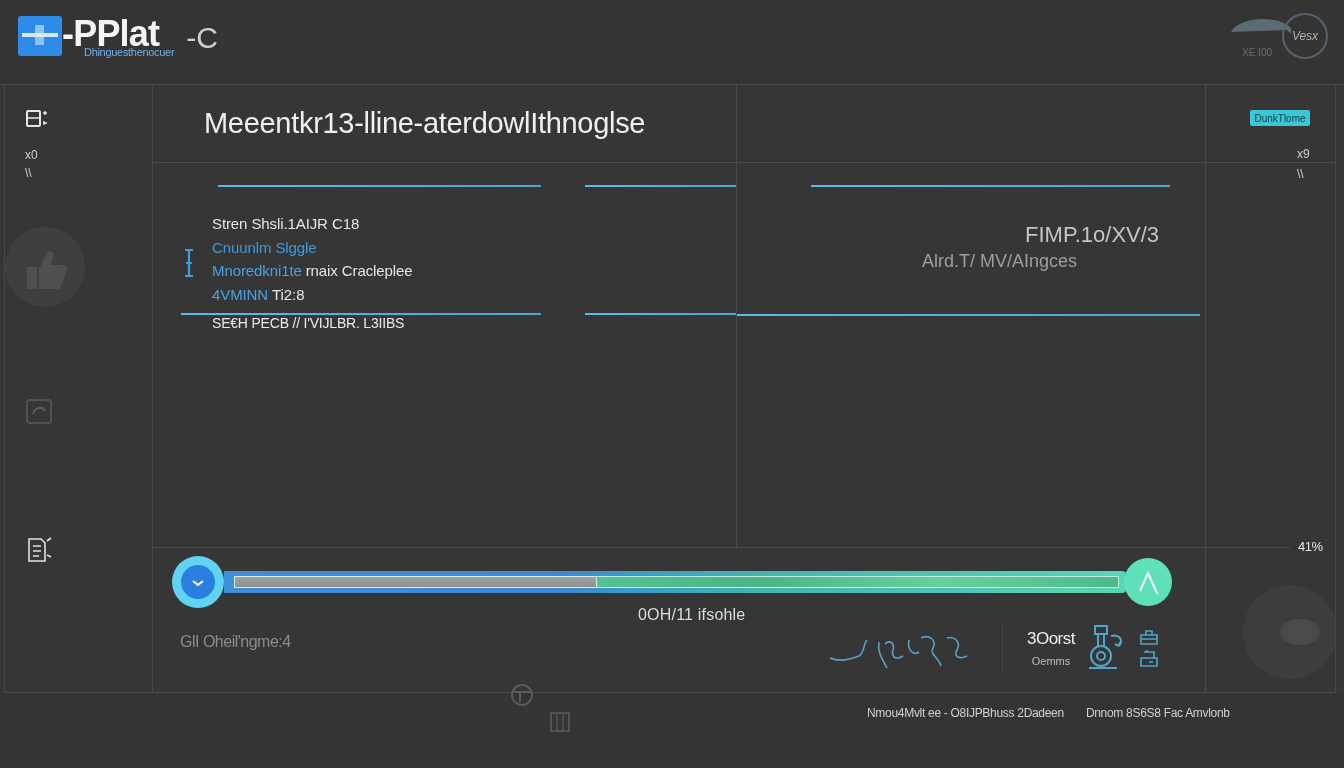 Image resolution: width=1344 pixels, height=768 pixels. Describe the element at coordinates (202, 38) in the screenshot. I see `brand-suffix: -C` at that location.